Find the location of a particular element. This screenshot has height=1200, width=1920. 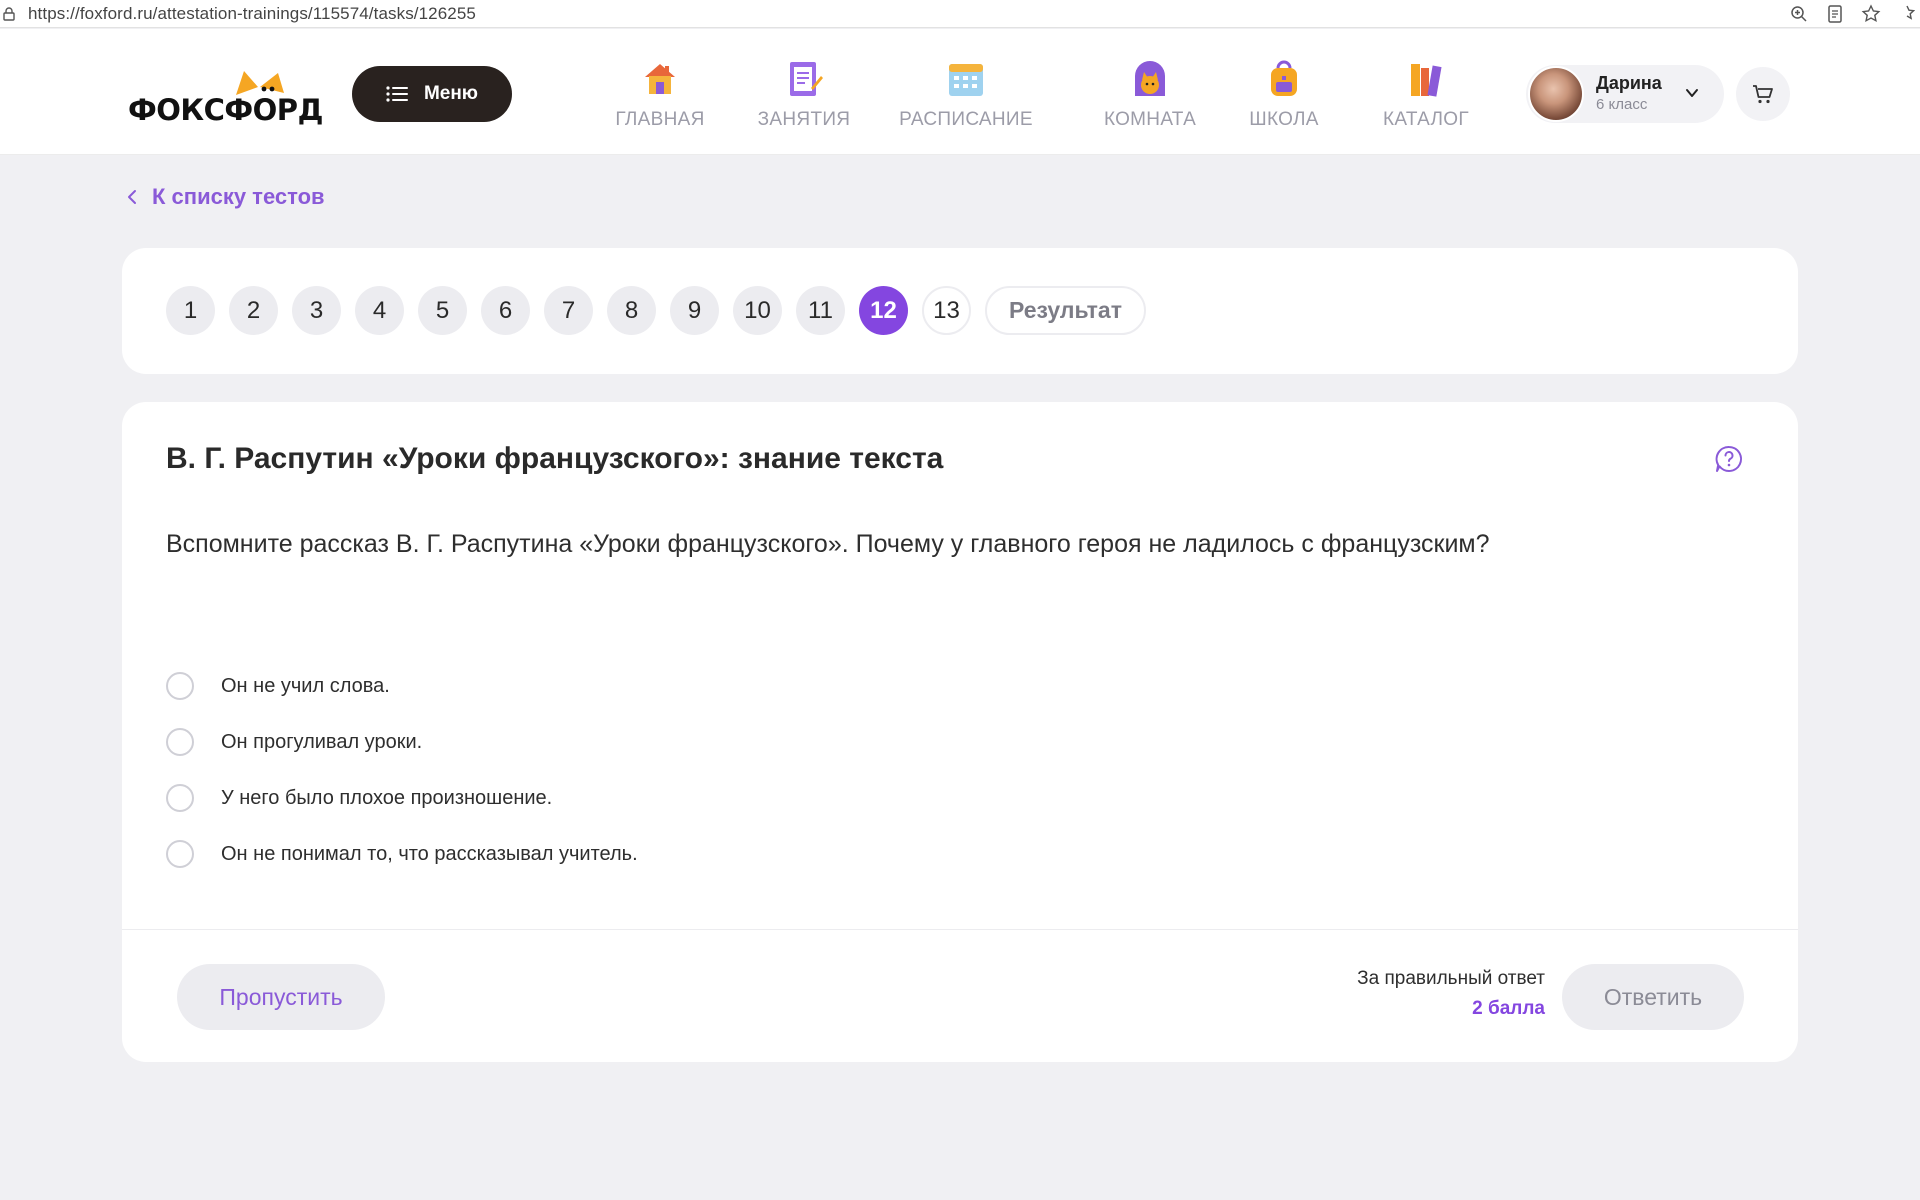

user-name: Дарина is located at coordinates (1629, 83).